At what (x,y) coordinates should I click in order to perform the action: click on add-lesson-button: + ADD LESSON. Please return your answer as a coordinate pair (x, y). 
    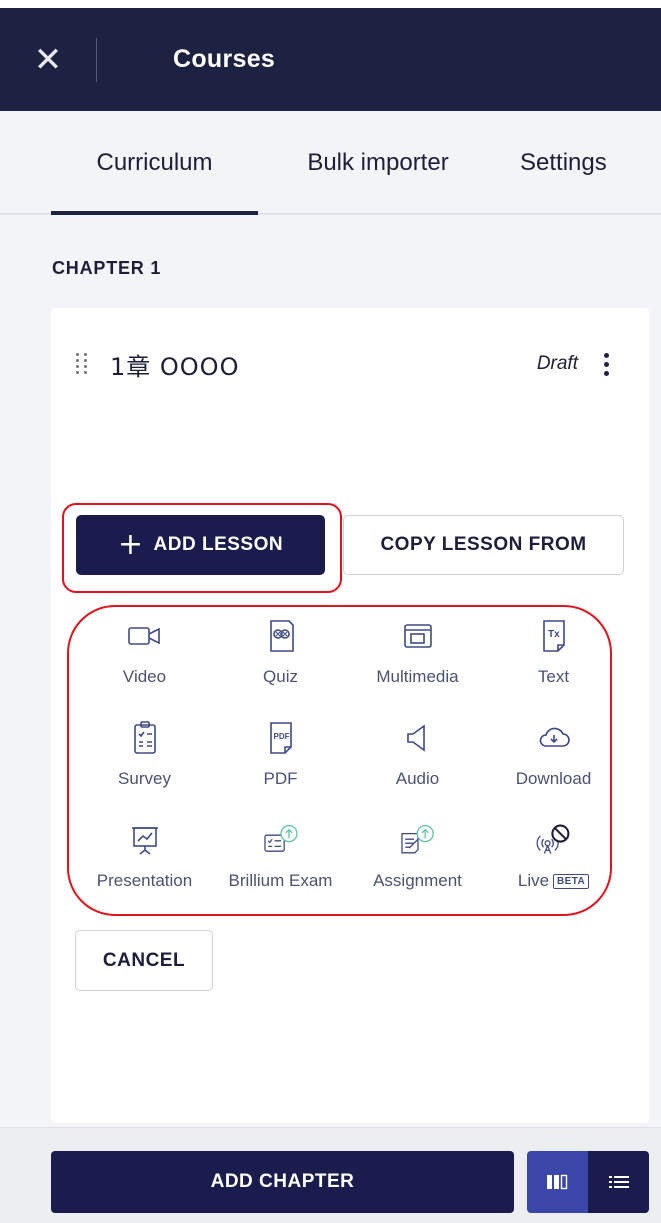
    Looking at the image, I should click on (200, 545).